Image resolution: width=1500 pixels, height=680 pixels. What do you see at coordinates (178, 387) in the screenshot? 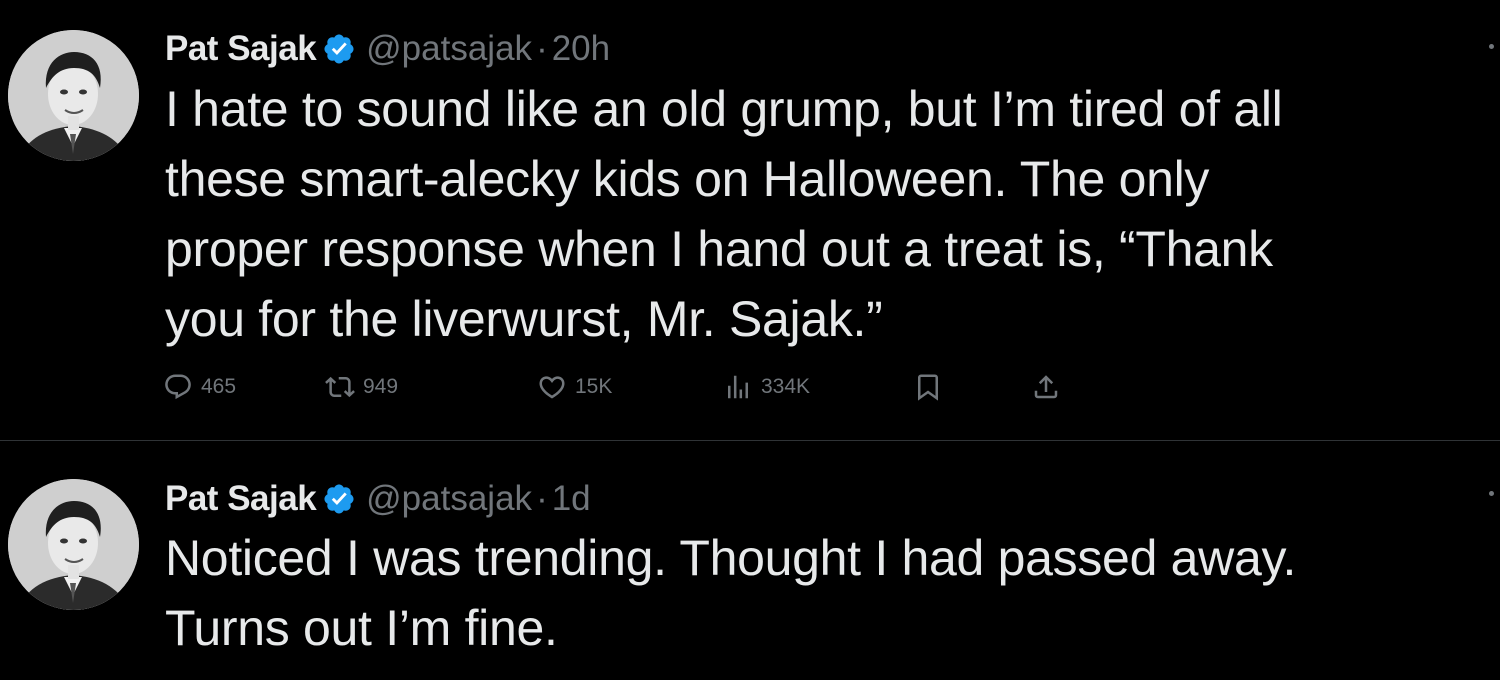
I see `reply-icon` at bounding box center [178, 387].